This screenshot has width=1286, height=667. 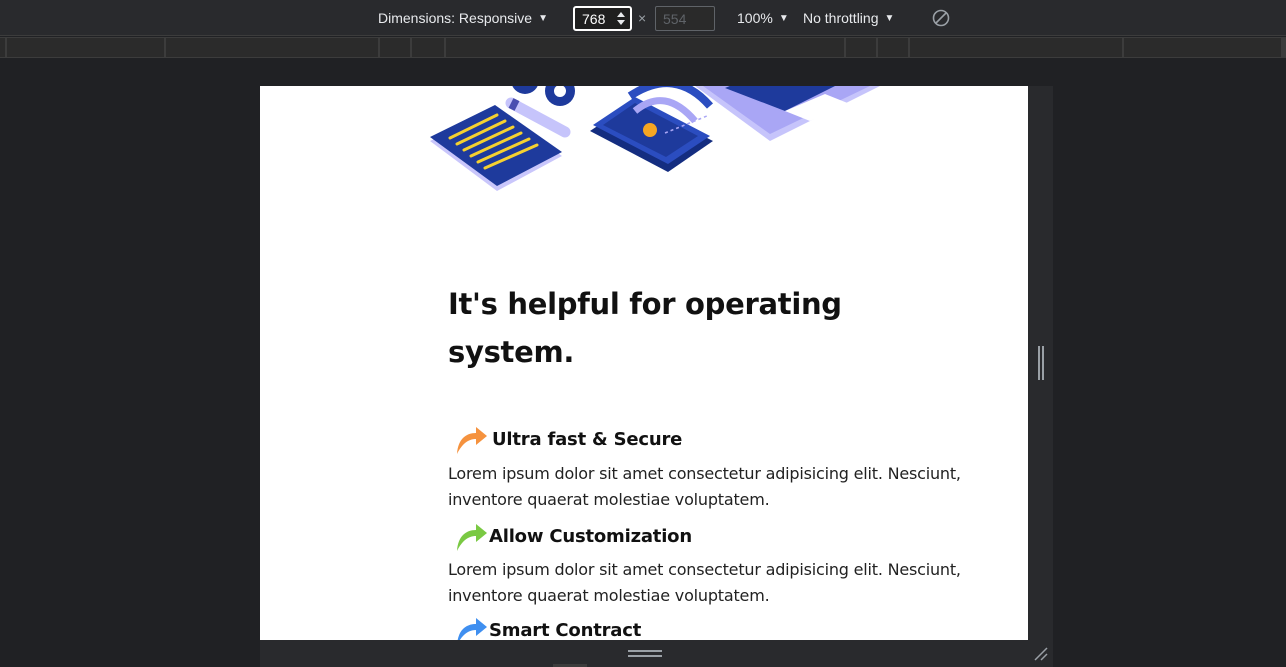 I want to click on resize-corner-icon, so click(x=1040, y=653).